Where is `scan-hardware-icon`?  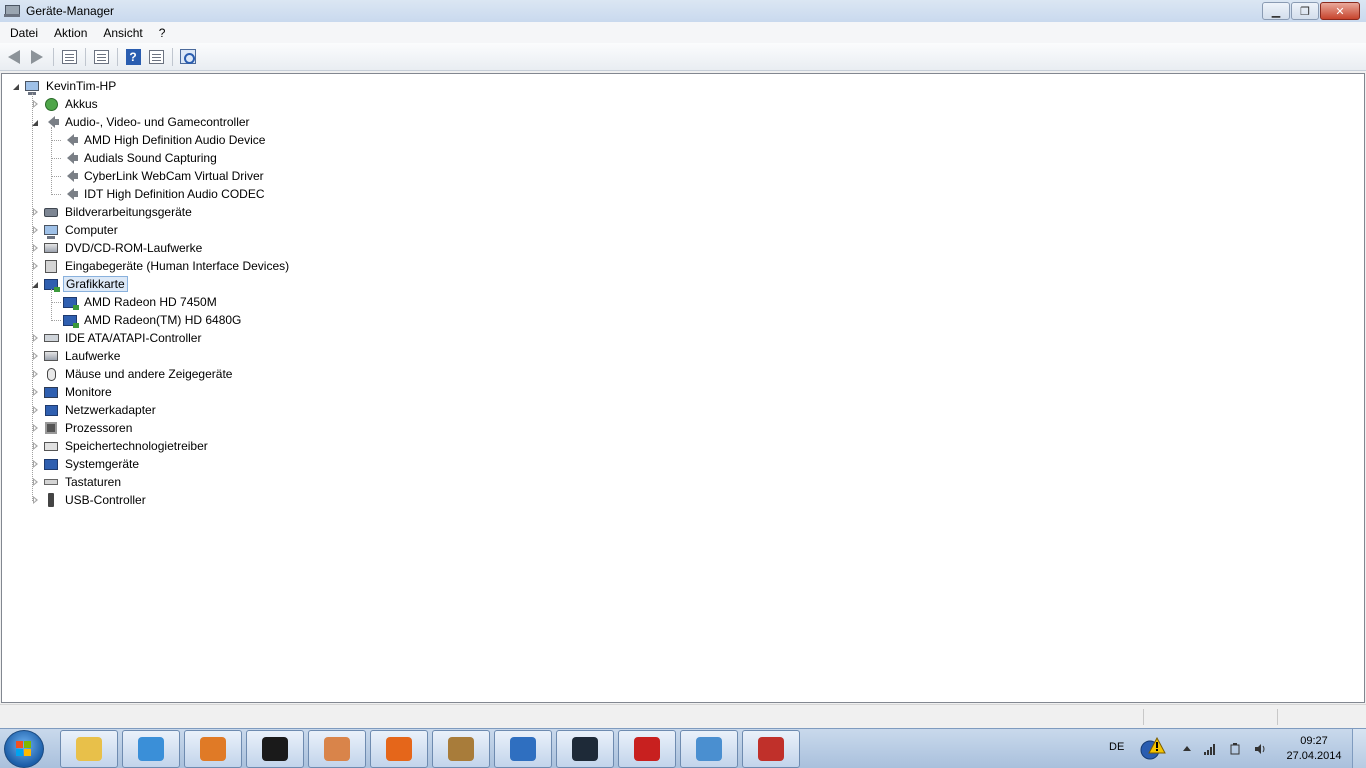
scan-hardware-icon is located at coordinates (188, 56).